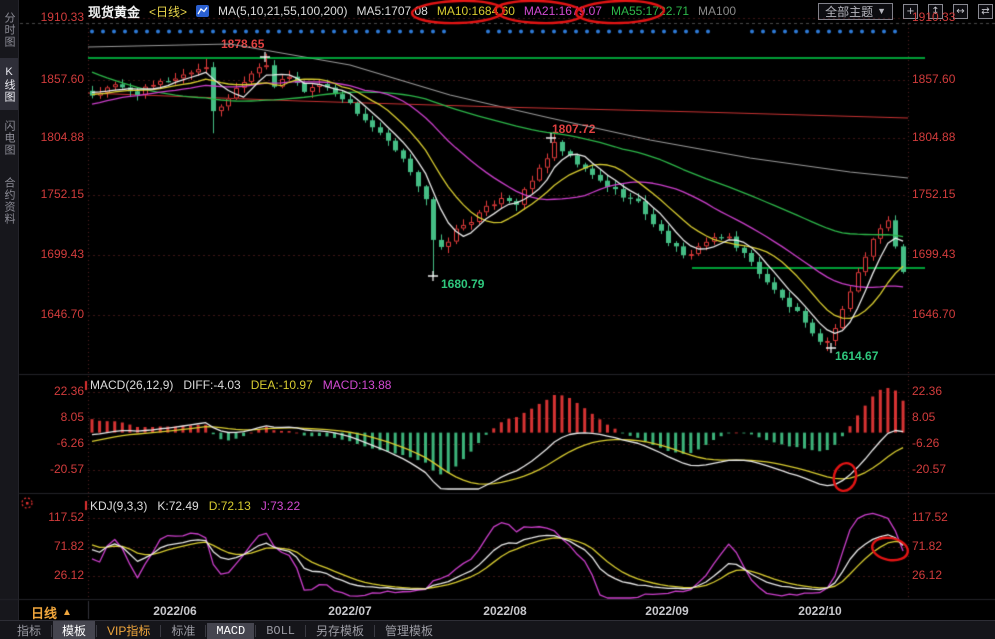  Describe the element at coordinates (67, 612) in the screenshot. I see `triangle-up-icon: ▲` at that location.